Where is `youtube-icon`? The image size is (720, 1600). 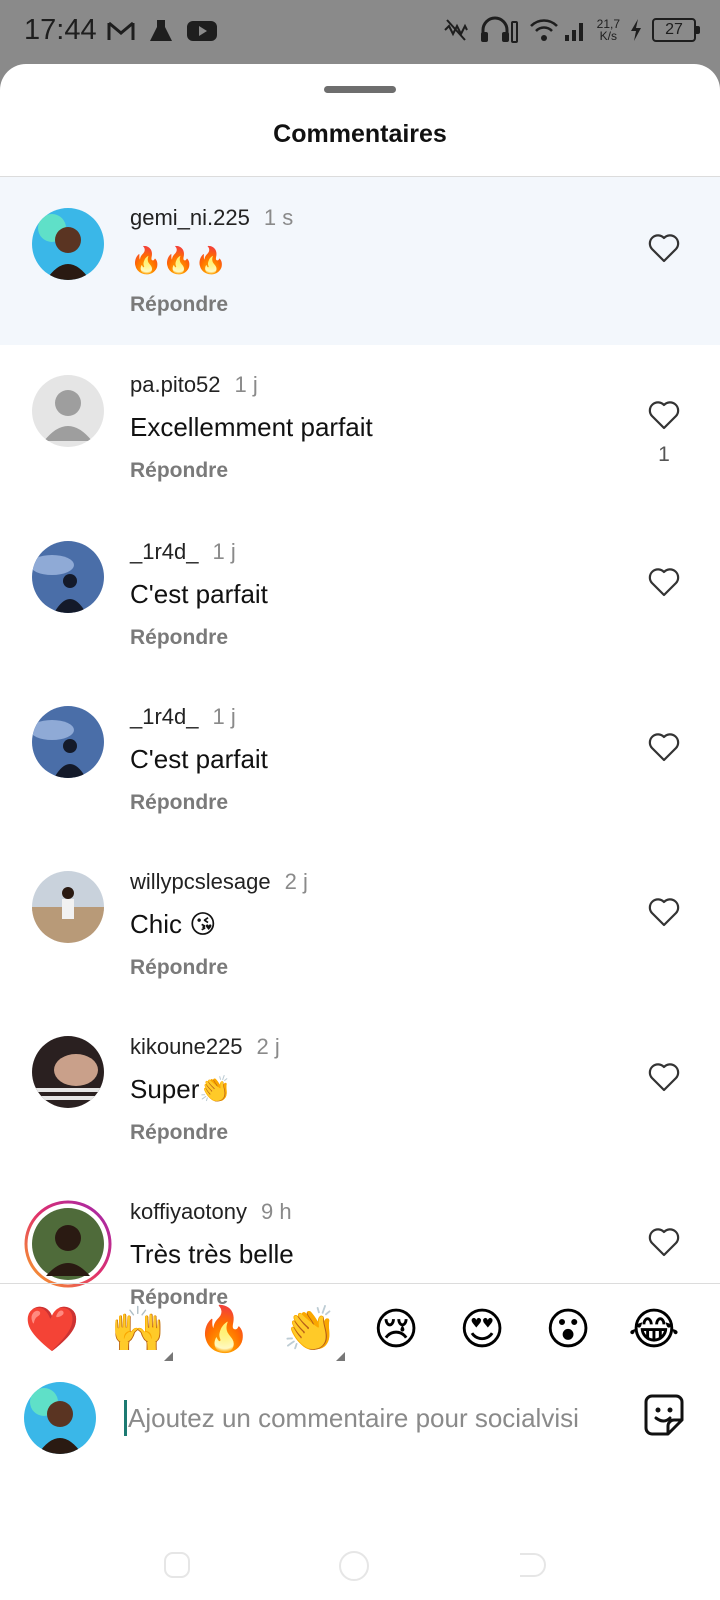 youtube-icon is located at coordinates (202, 31).